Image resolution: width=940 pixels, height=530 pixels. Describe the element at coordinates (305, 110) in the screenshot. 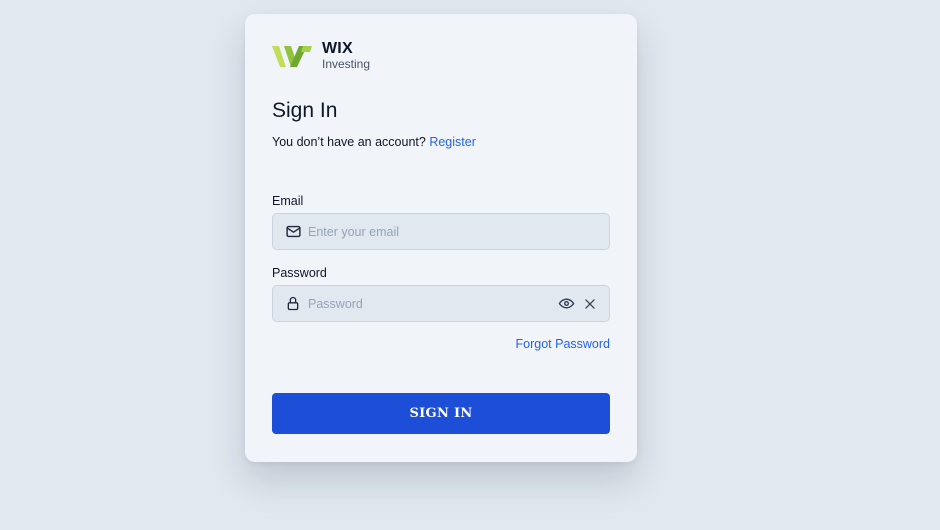

I see `page-title: Sign In` at that location.